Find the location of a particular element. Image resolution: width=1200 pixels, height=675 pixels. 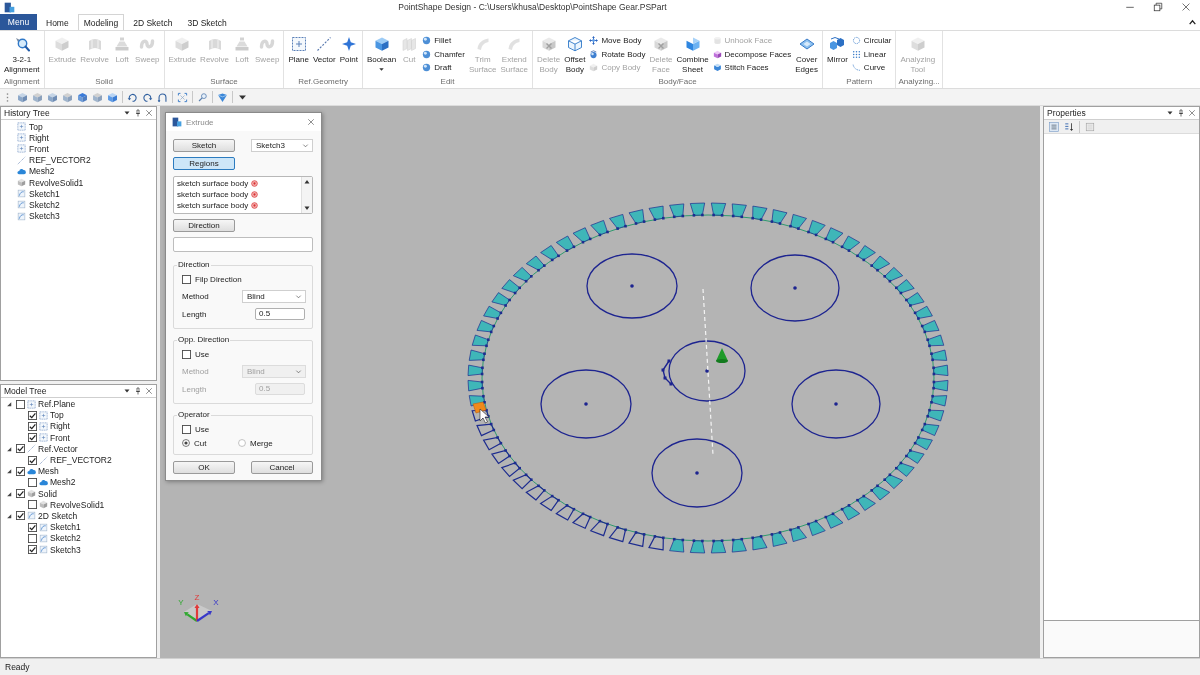

sketch-dropdown: Sketch3 is located at coordinates (282, 145).